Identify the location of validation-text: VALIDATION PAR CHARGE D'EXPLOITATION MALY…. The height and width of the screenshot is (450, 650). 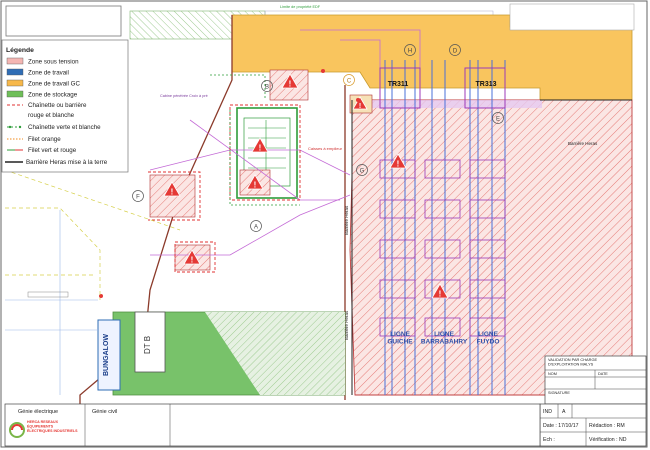
(572, 361).